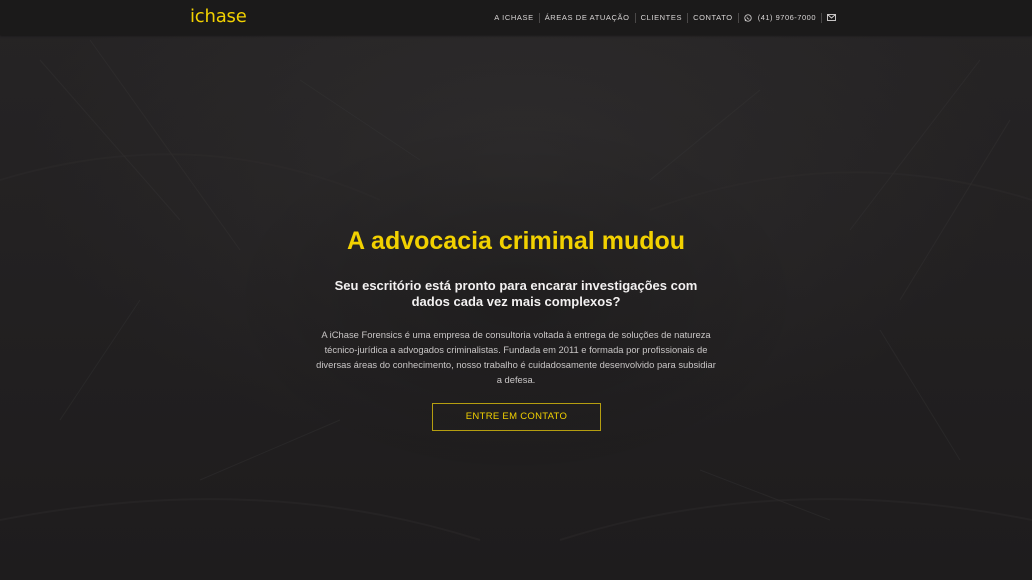 The image size is (1032, 580). I want to click on phone-link: (41) 9706-7000, so click(780, 17).